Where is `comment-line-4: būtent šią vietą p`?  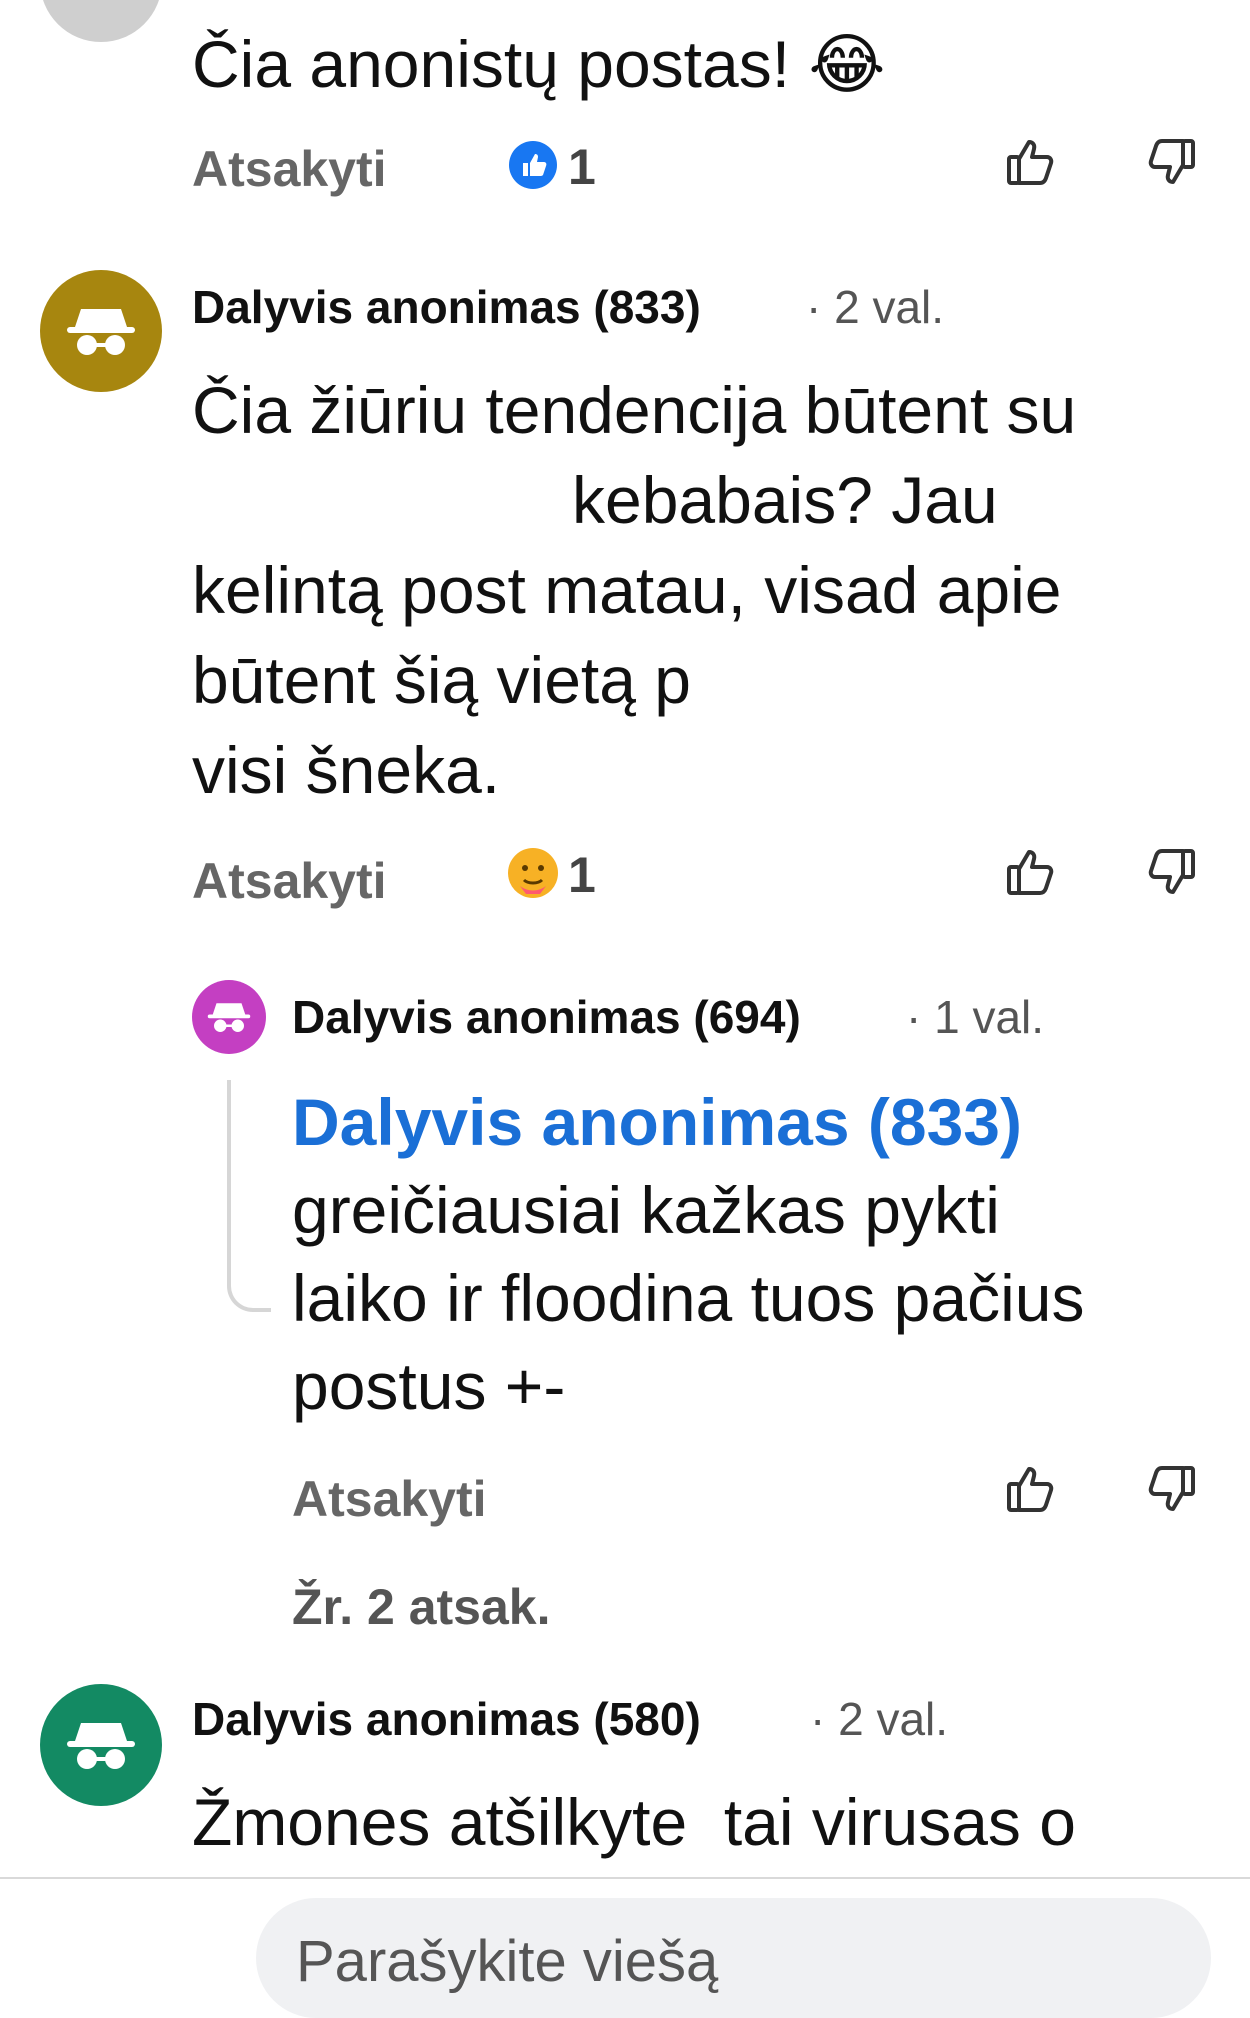
comment-line-4: būtent šią vietą p is located at coordinates (441, 680).